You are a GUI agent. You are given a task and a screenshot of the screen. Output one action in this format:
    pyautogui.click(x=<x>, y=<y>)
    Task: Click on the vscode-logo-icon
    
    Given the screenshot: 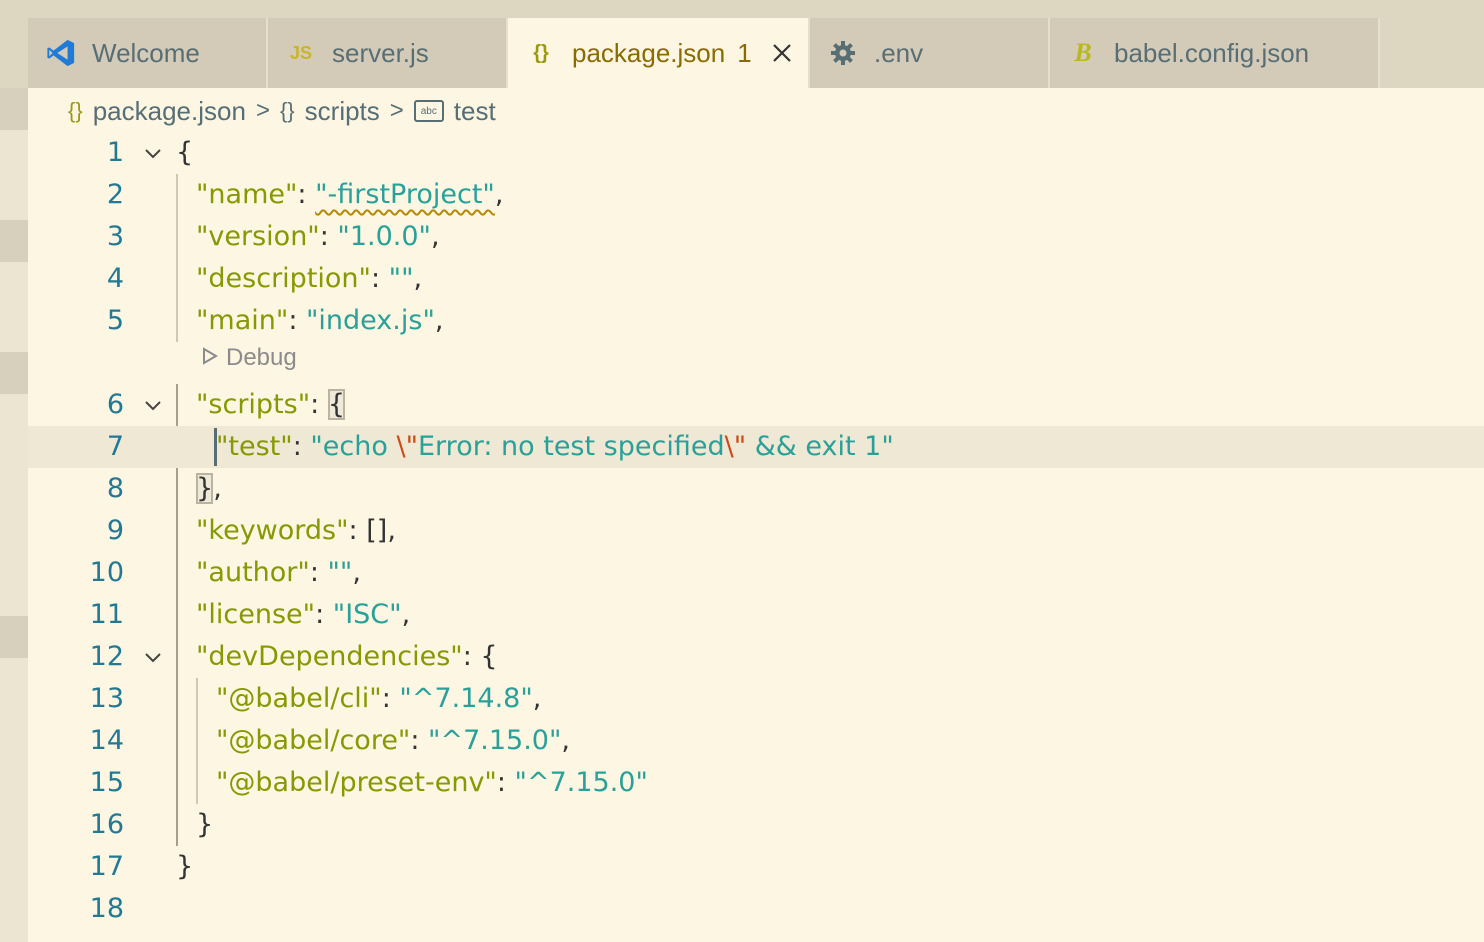 What is the action you would take?
    pyautogui.click(x=61, y=53)
    